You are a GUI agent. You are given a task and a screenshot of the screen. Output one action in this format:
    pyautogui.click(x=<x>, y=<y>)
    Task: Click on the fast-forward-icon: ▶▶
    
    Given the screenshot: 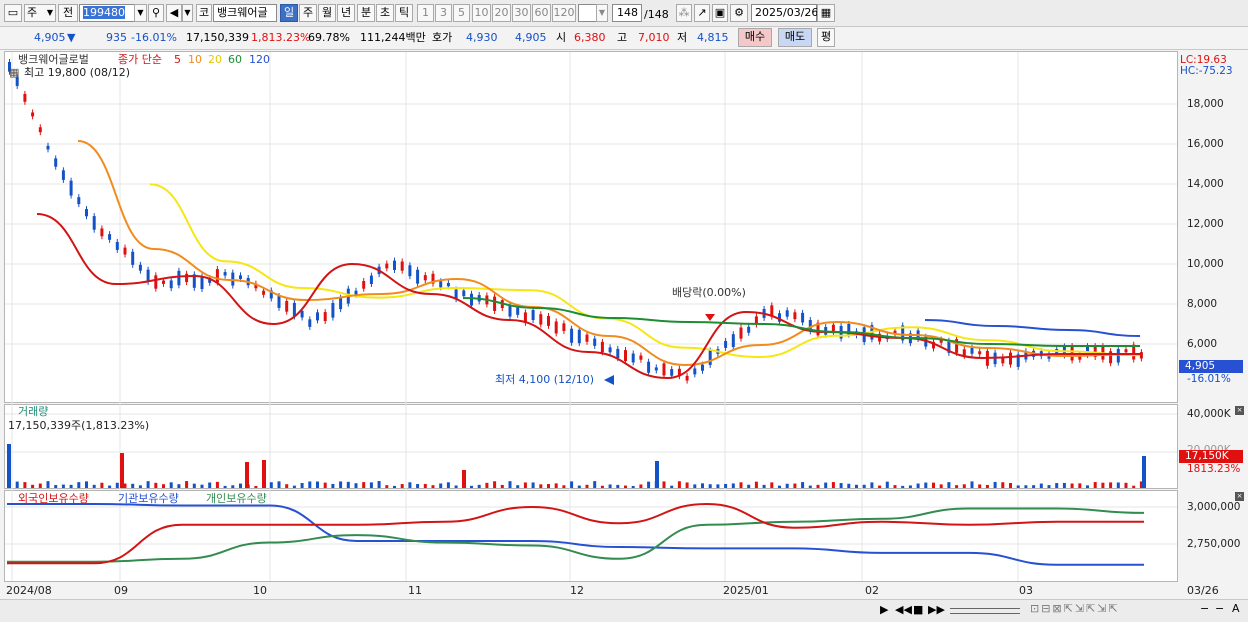 What is the action you would take?
    pyautogui.click(x=936, y=609)
    